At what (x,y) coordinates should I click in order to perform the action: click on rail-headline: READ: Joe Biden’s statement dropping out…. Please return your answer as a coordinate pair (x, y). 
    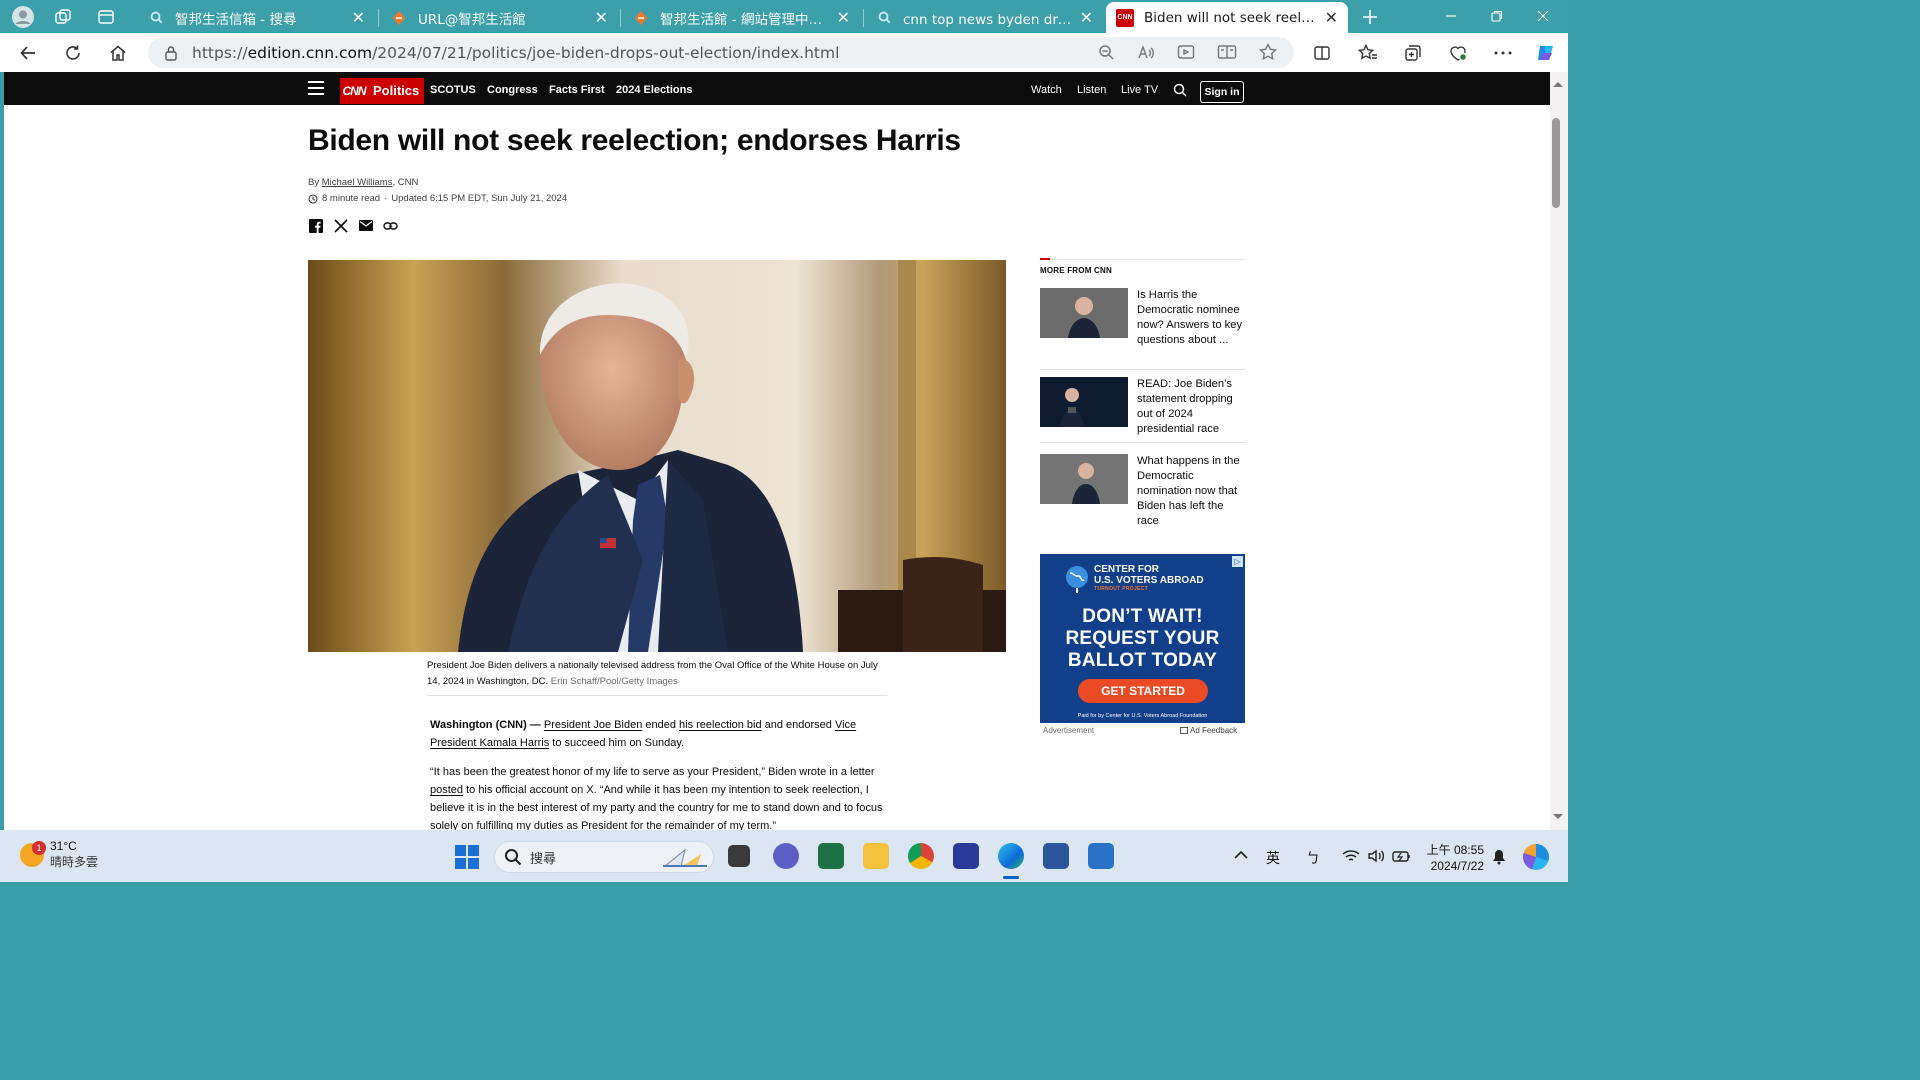
    Looking at the image, I should click on (1191, 407).